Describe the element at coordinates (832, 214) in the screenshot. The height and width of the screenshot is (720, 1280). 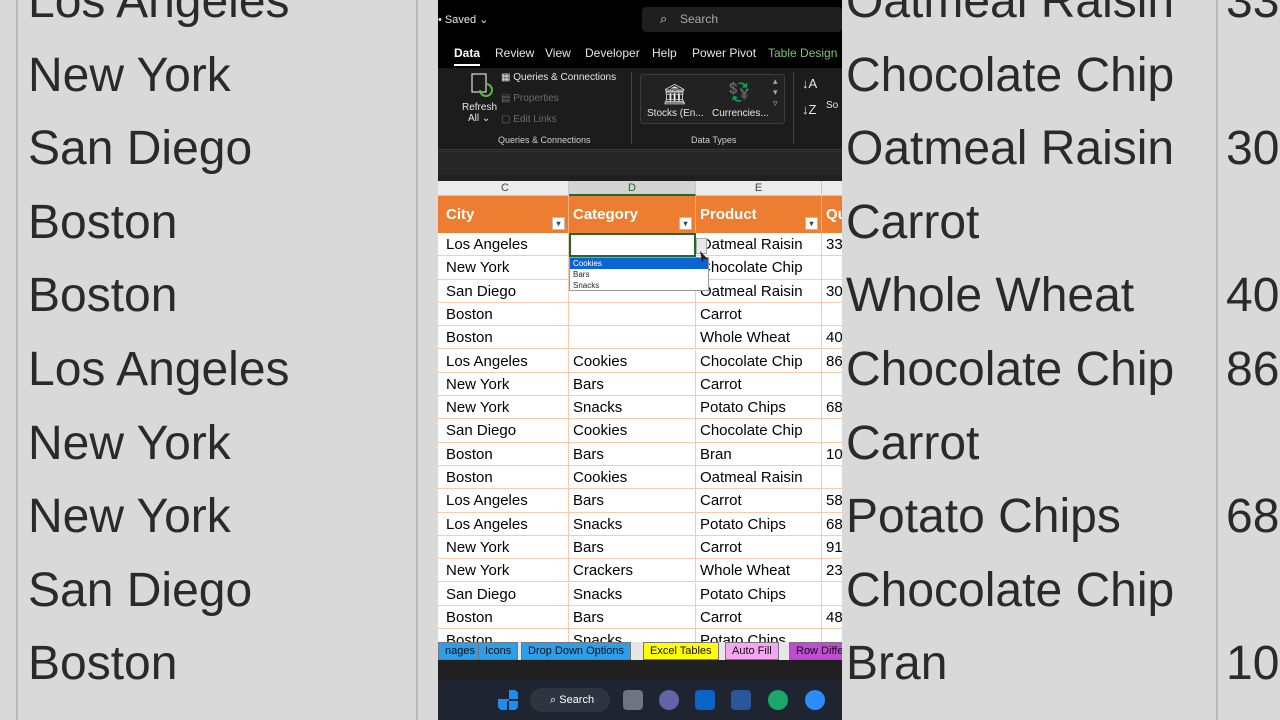
I see `table-header-quantity: Qu` at that location.